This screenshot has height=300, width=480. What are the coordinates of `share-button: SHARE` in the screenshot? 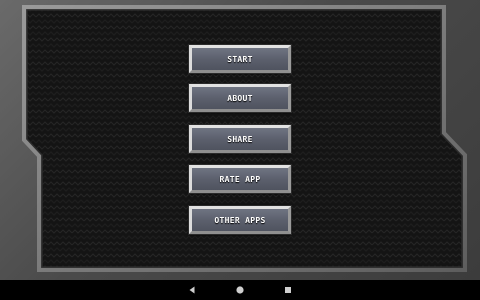 It's located at (240, 139).